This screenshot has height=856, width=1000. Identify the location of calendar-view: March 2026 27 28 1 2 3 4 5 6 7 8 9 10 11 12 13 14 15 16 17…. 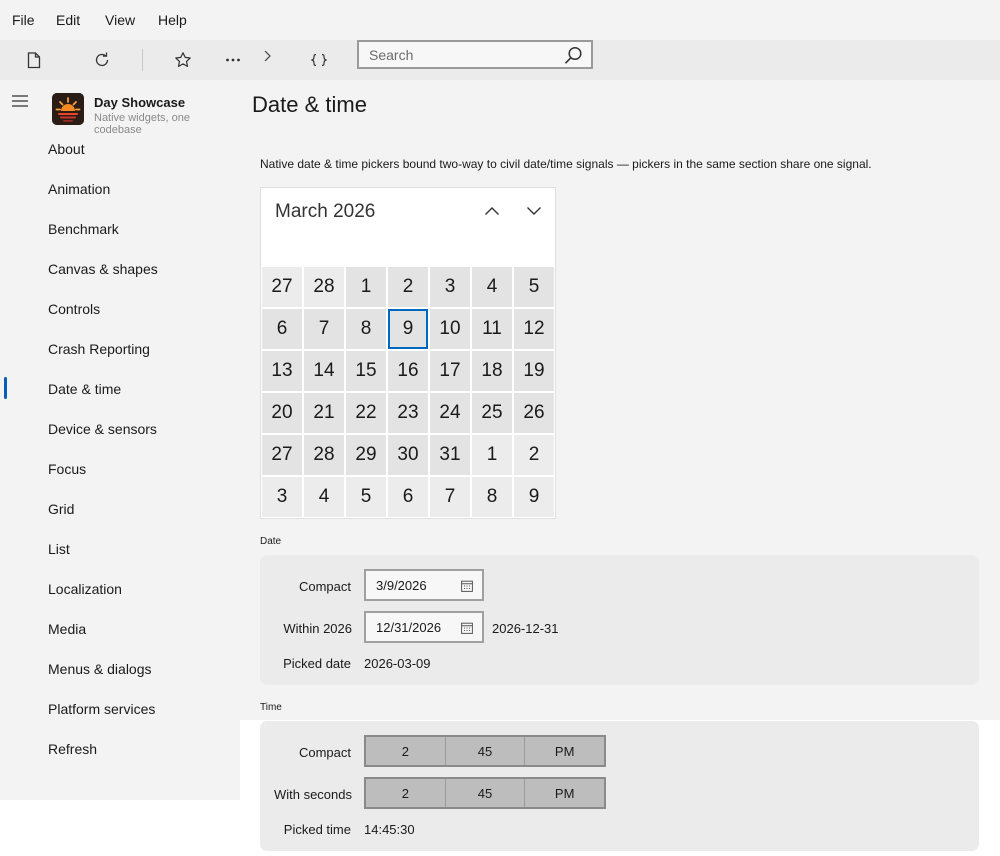
(408, 353).